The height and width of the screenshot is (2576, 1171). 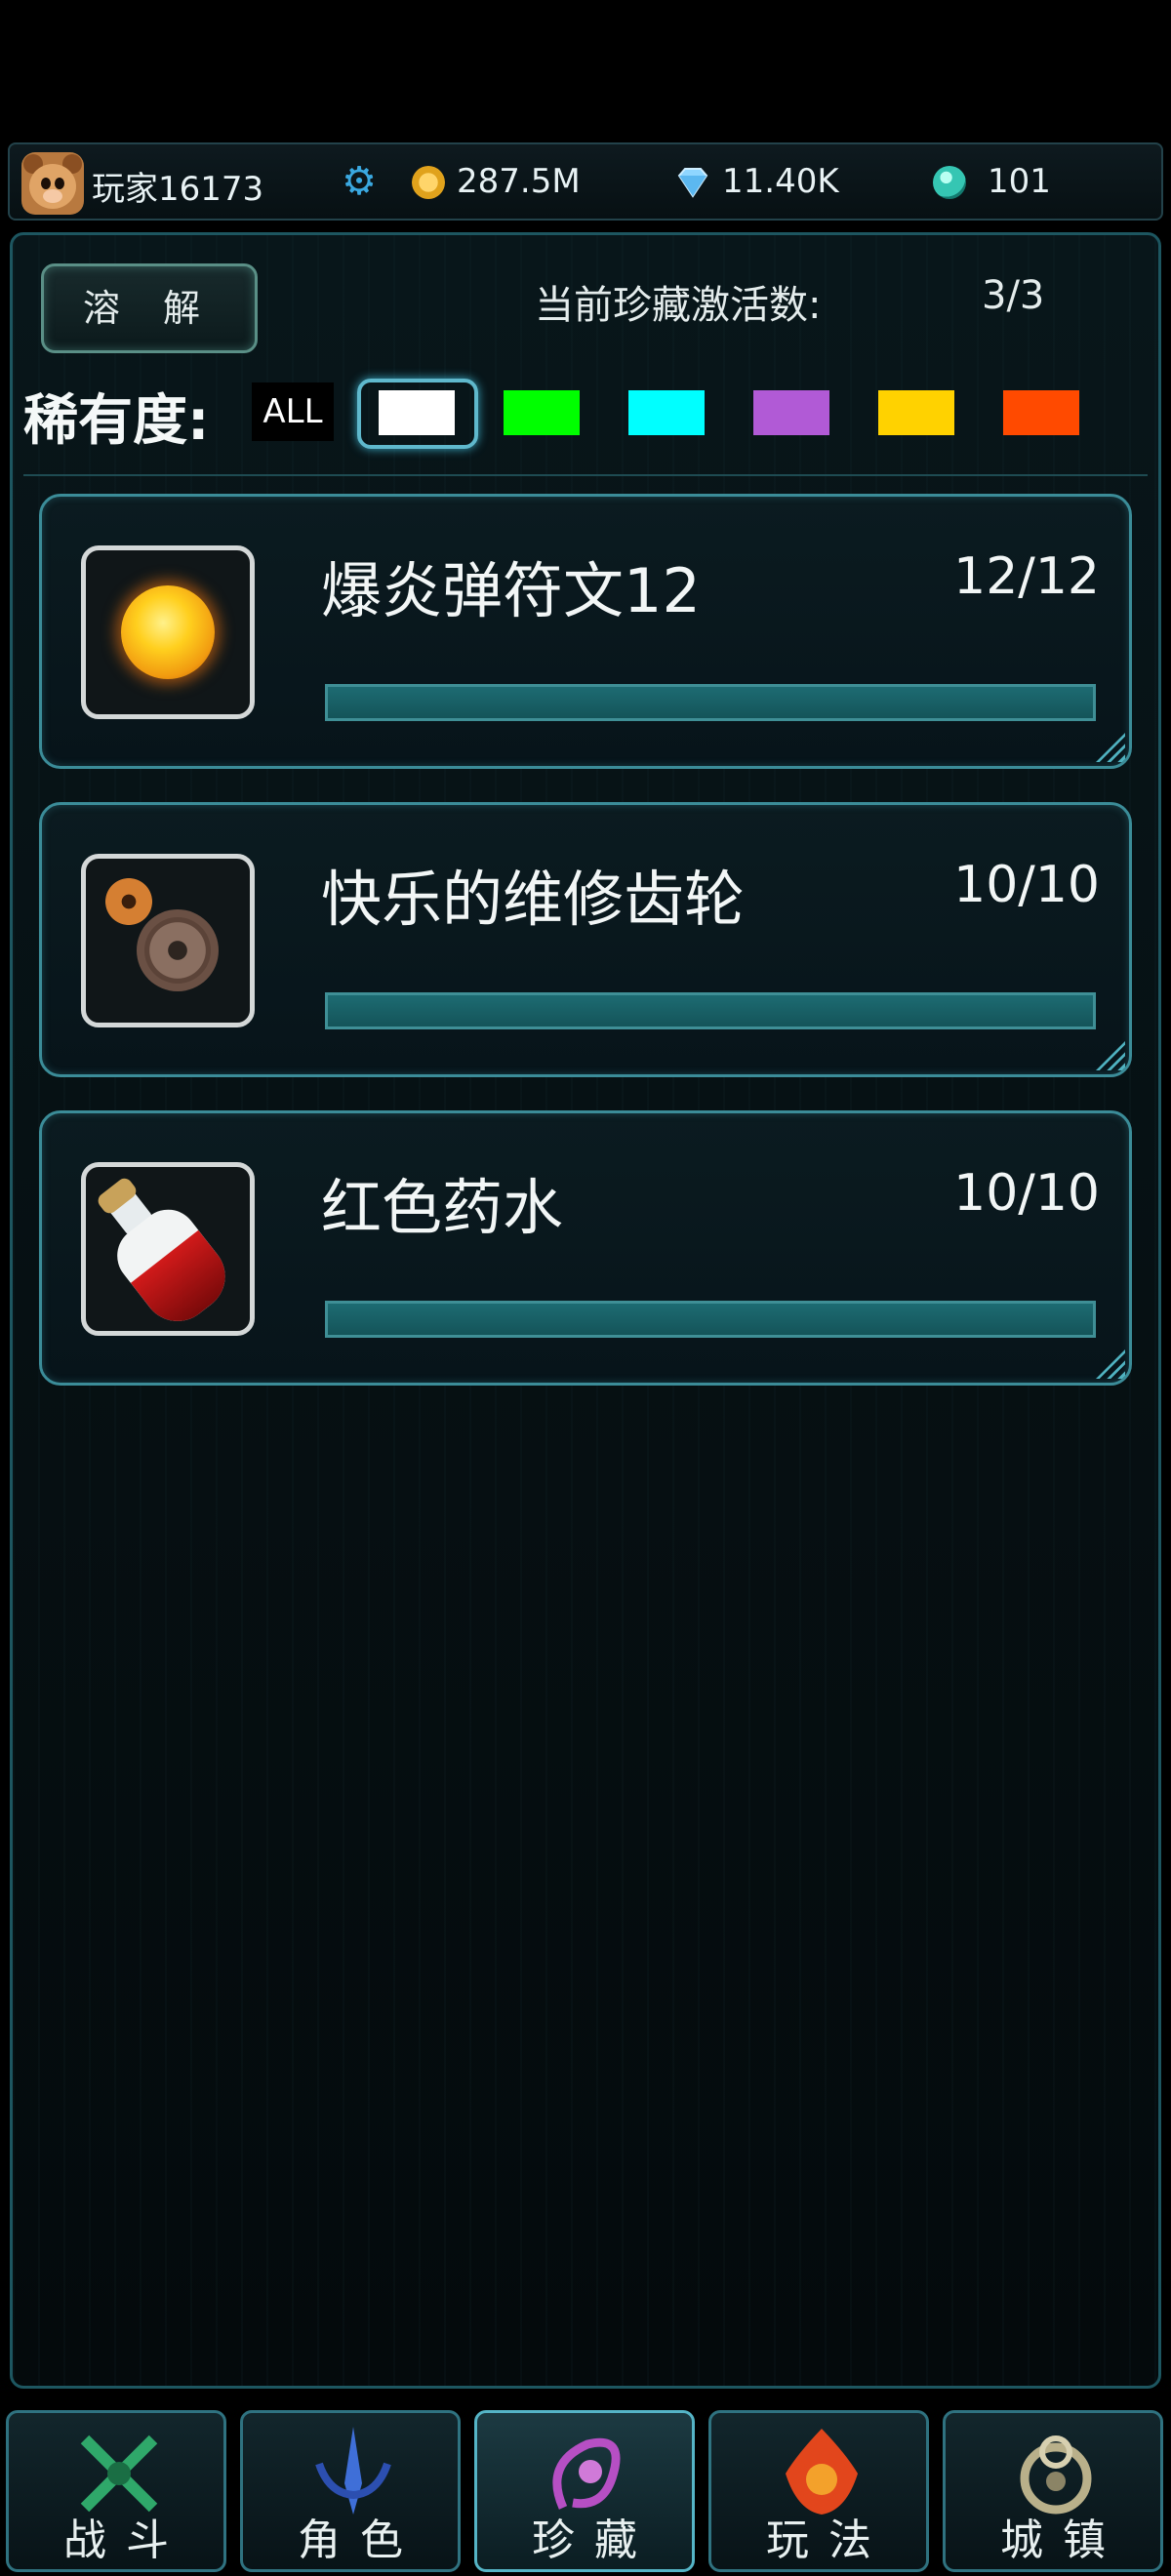 What do you see at coordinates (168, 940) in the screenshot?
I see `gears-icon` at bounding box center [168, 940].